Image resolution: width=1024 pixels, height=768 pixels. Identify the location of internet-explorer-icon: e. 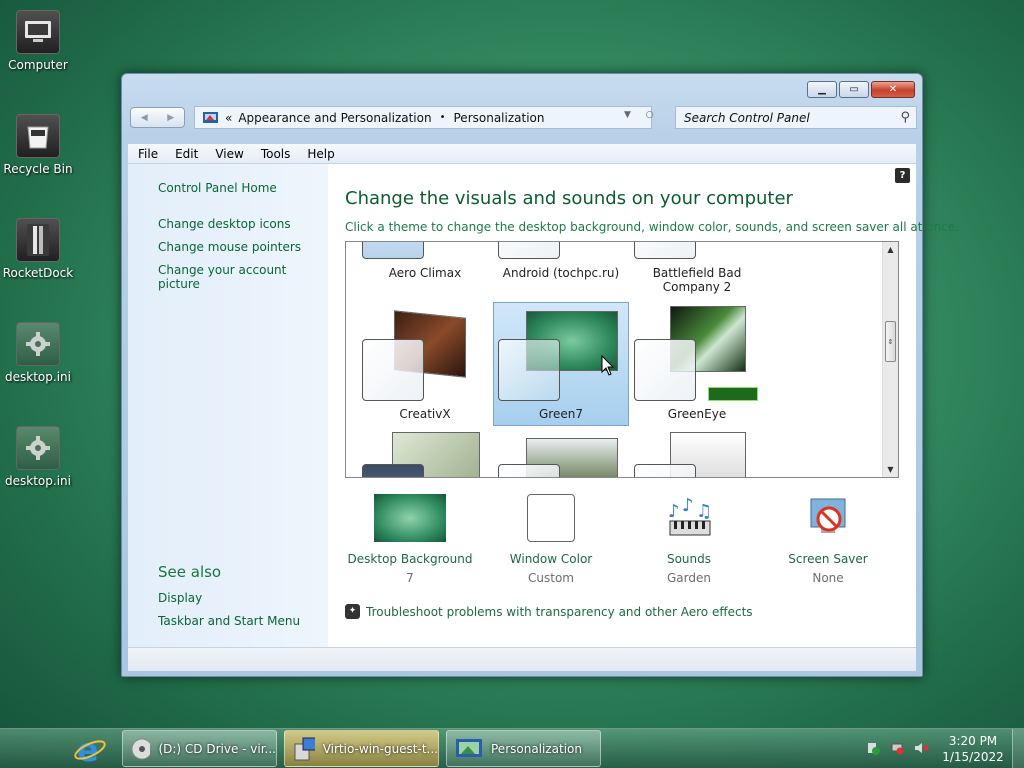
(90, 749).